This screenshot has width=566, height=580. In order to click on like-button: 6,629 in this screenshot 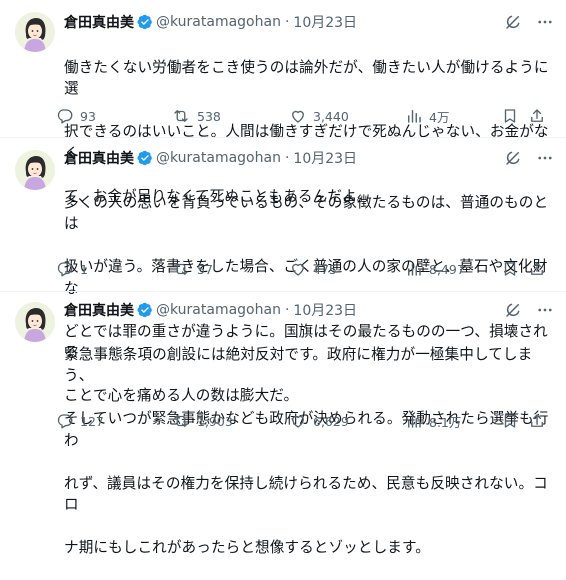, I will do `click(319, 421)`.